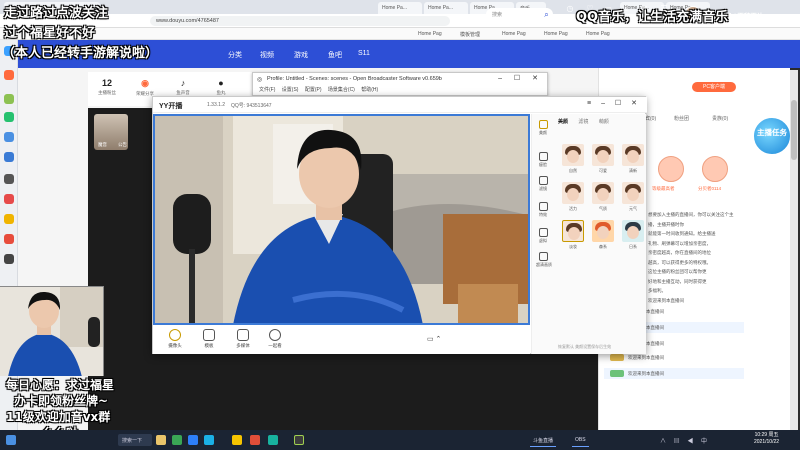 Image resolution: width=800 pixels, height=450 pixels. What do you see at coordinates (300, 21) in the screenshot?
I see `url-input: www.douyu.com/4765487` at bounding box center [300, 21].